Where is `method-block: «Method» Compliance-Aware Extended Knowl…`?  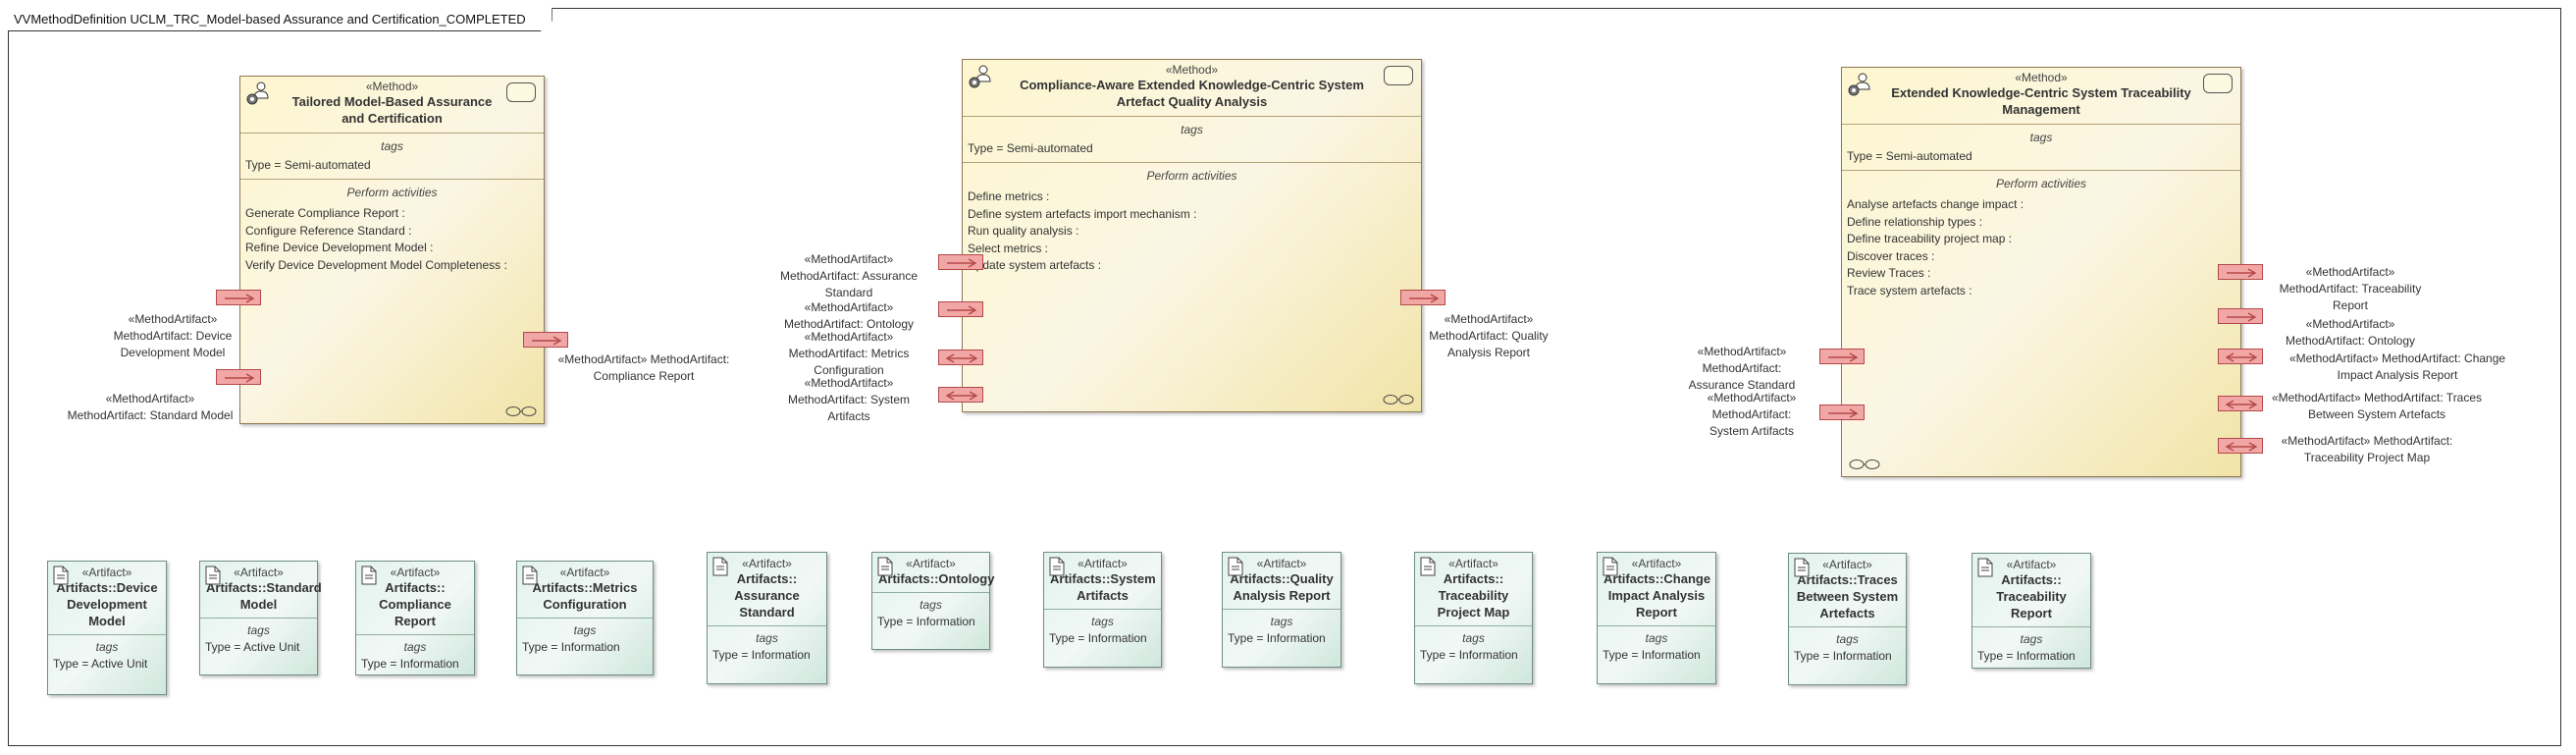 method-block: «Method» Compliance-Aware Extended Knowl… is located at coordinates (1192, 235).